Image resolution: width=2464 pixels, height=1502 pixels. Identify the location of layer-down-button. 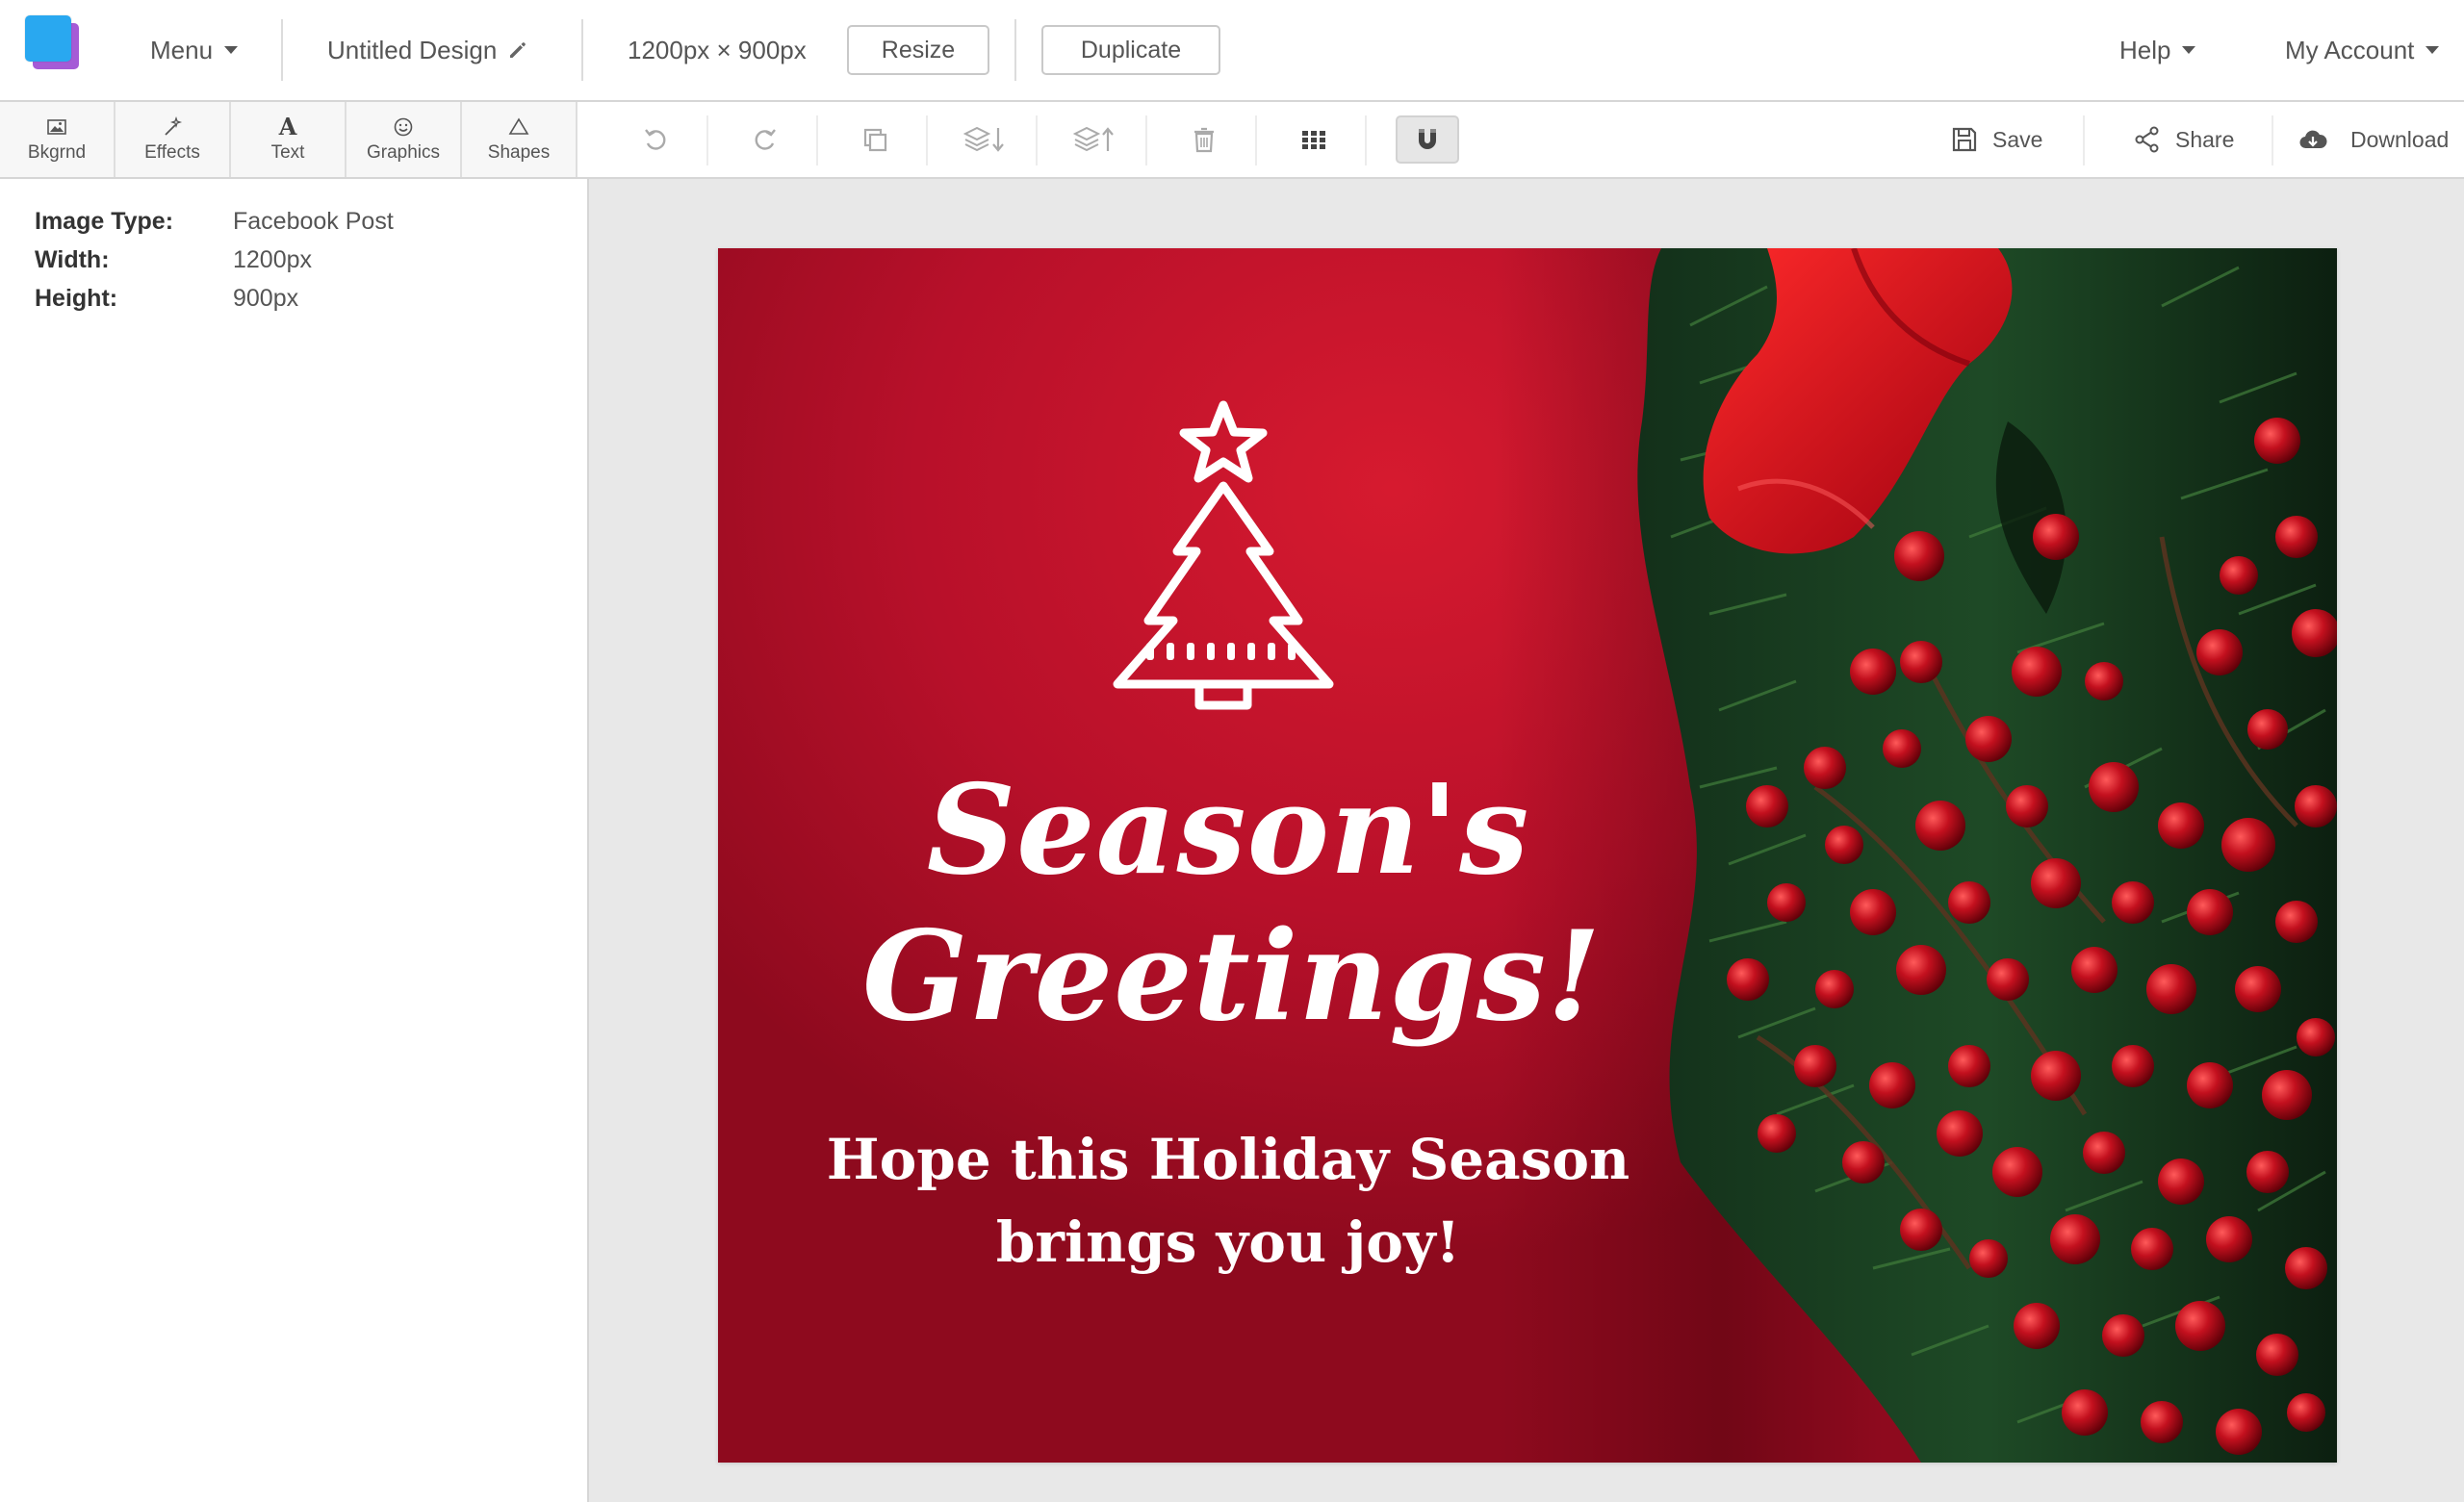
(984, 140).